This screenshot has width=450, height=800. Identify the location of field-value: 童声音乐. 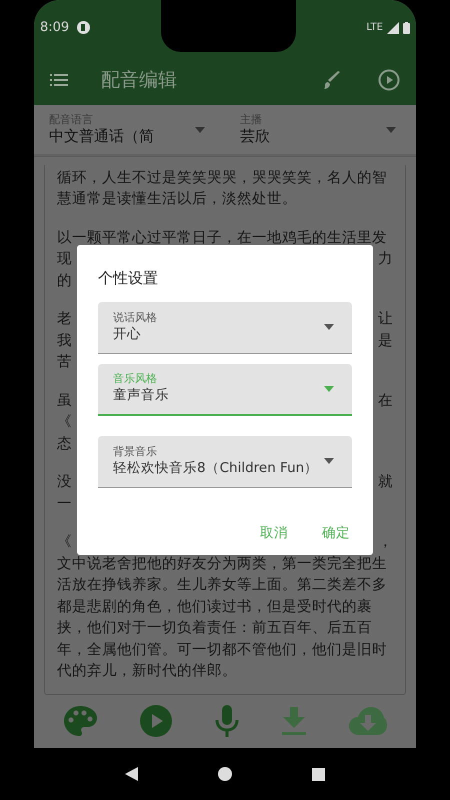
(141, 395).